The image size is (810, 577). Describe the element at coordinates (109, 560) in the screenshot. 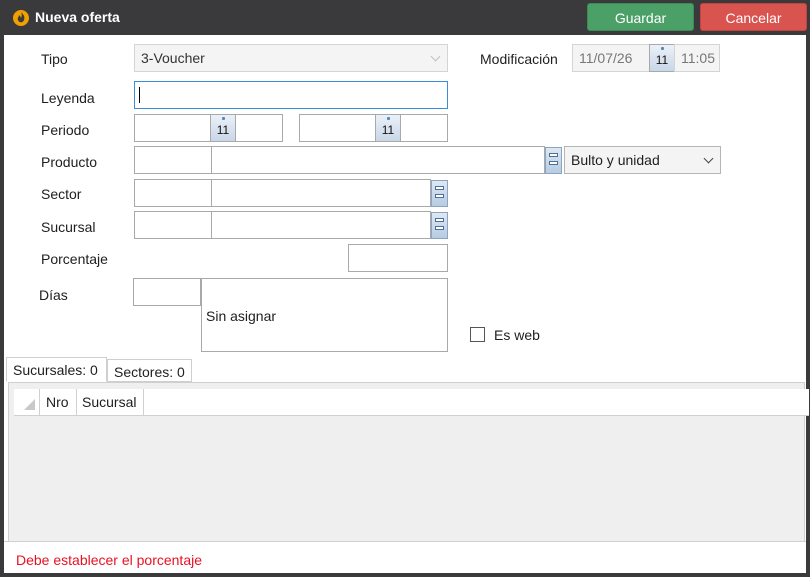

I see `status-message: Debe establecer el porcentaje` at that location.